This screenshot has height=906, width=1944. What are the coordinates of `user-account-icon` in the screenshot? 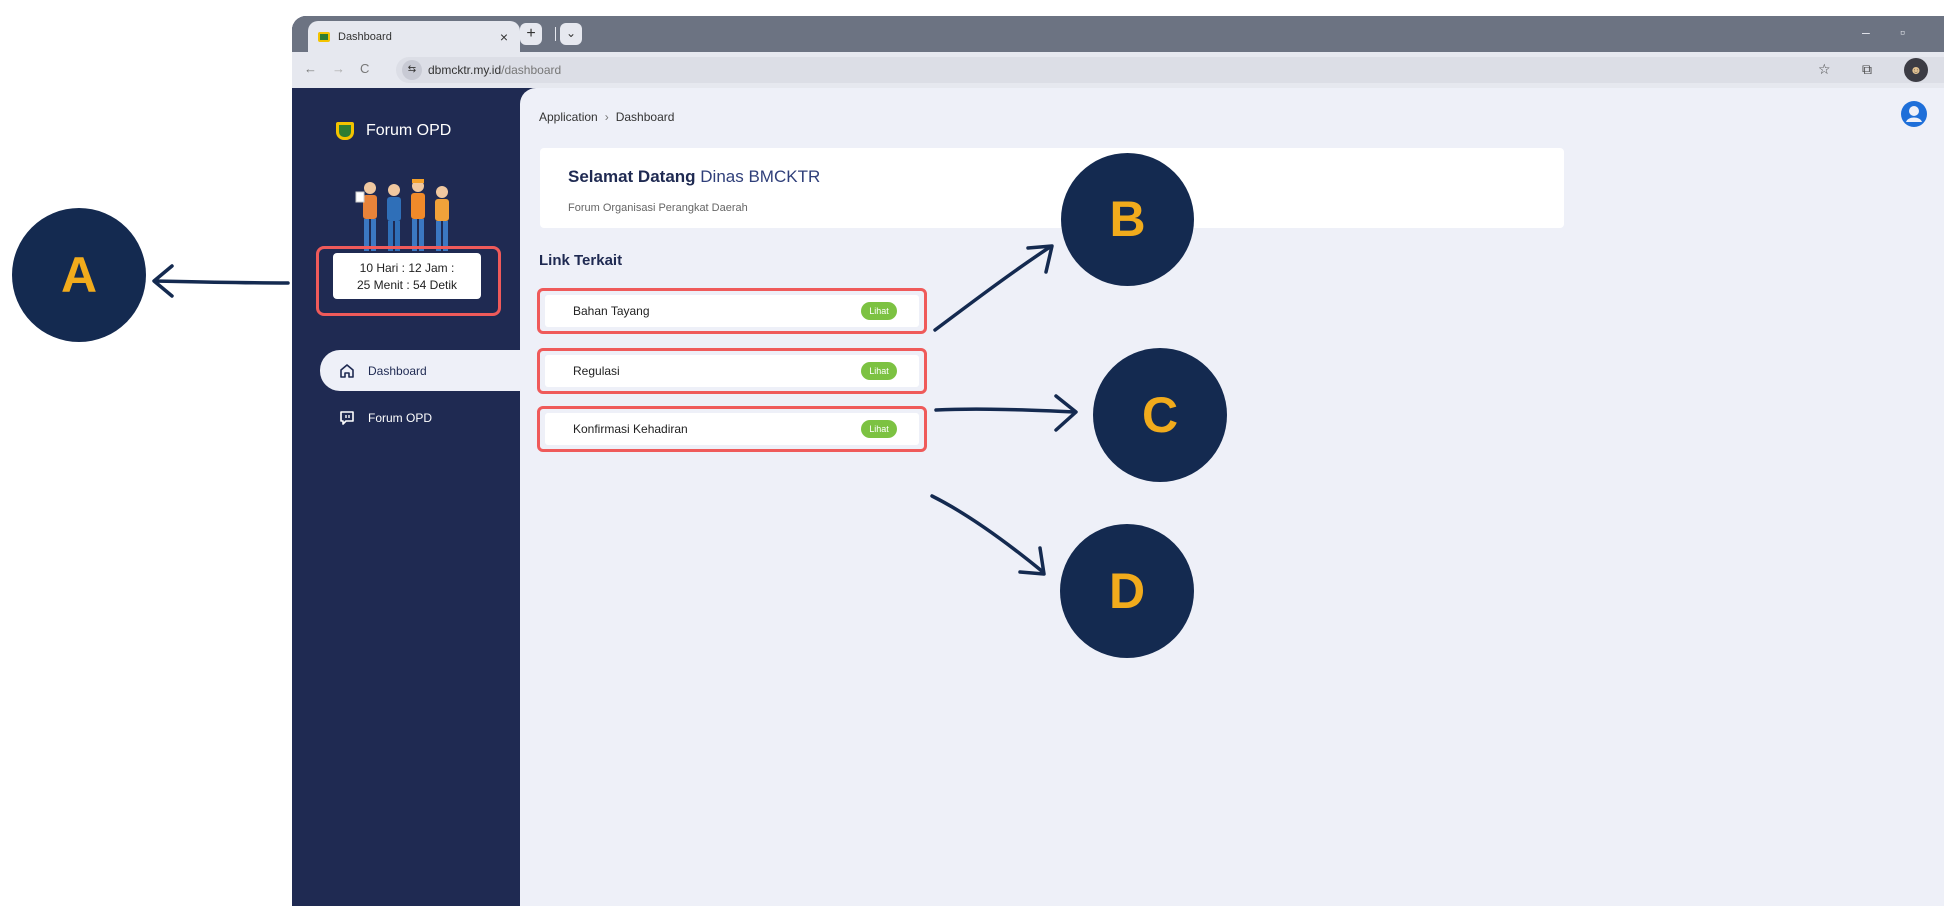 It's located at (1914, 114).